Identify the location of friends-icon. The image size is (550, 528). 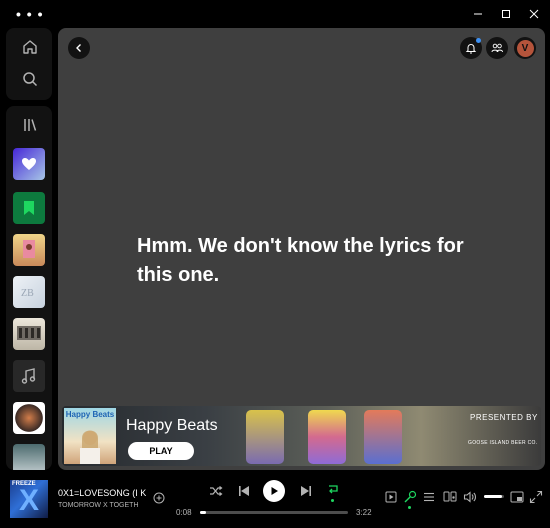
(497, 48).